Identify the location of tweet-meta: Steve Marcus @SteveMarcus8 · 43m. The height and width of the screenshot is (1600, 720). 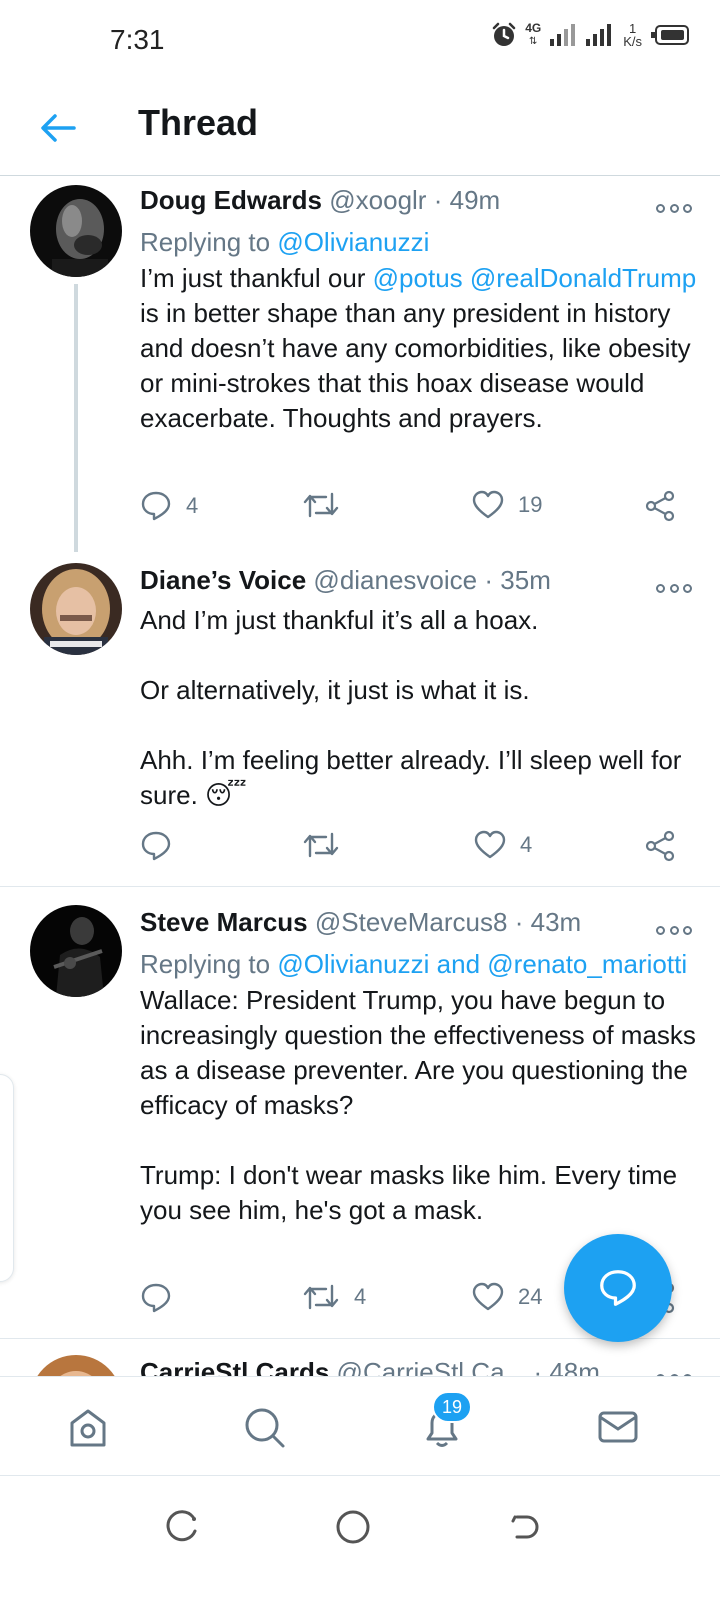
(420, 922).